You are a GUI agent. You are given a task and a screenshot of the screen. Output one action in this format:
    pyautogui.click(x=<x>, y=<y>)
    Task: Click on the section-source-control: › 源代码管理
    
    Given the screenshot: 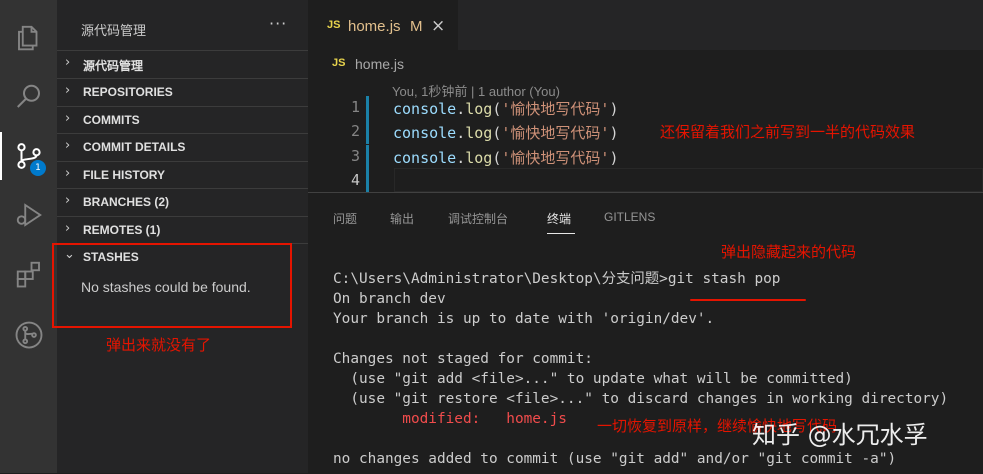 What is the action you would take?
    pyautogui.click(x=182, y=64)
    